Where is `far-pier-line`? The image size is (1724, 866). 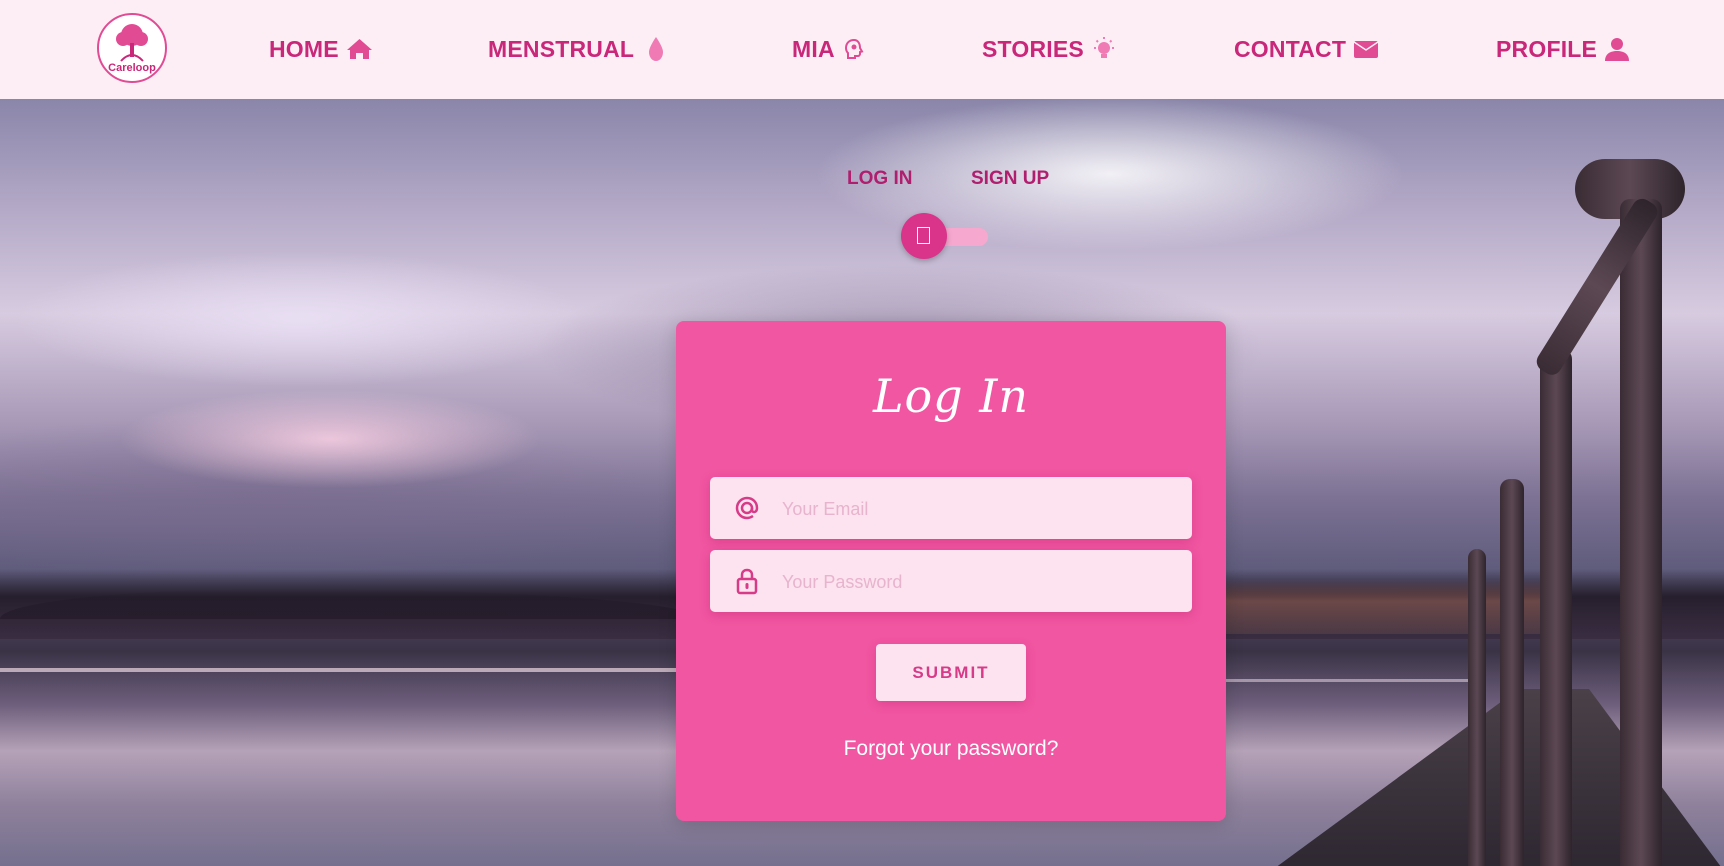
far-pier-line is located at coordinates (1345, 680).